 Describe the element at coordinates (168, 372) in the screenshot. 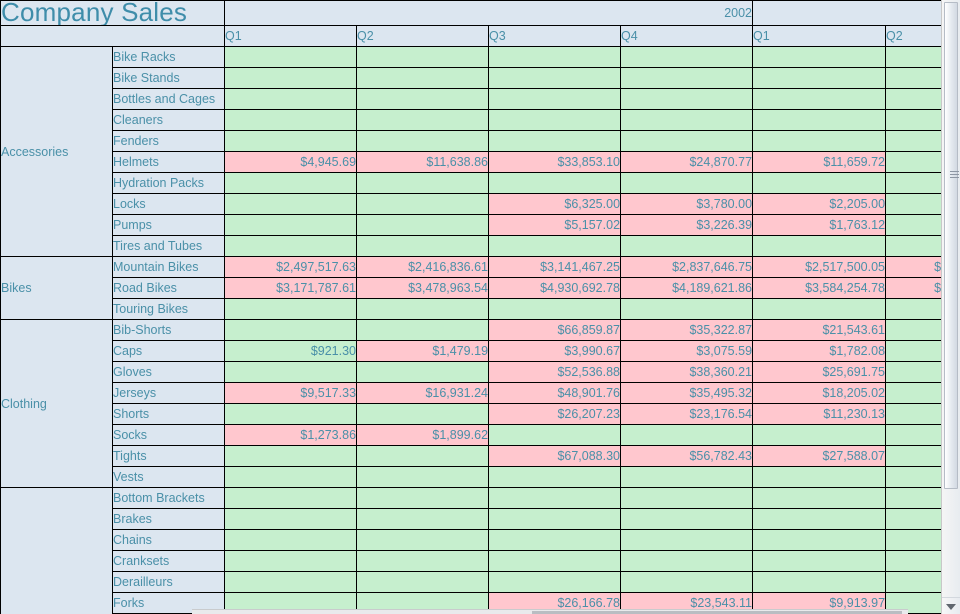

I see `subcategory-cell: Gloves` at that location.